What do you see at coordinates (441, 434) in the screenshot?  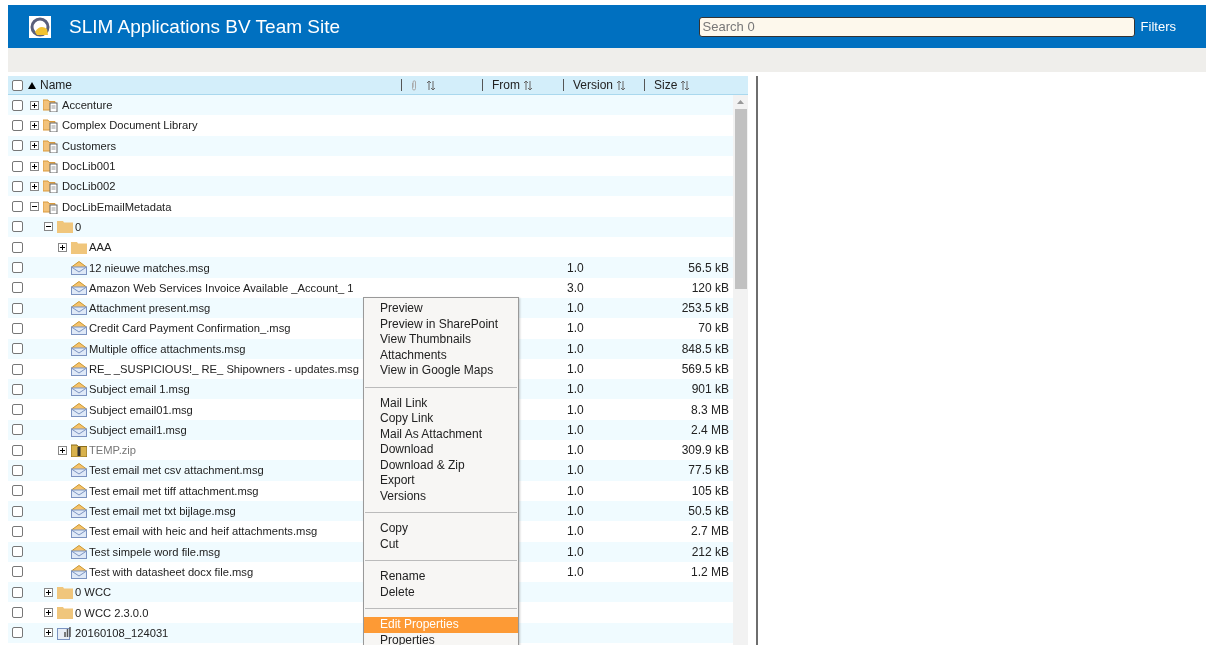 I see `menu-item: Mail As Attachment` at bounding box center [441, 434].